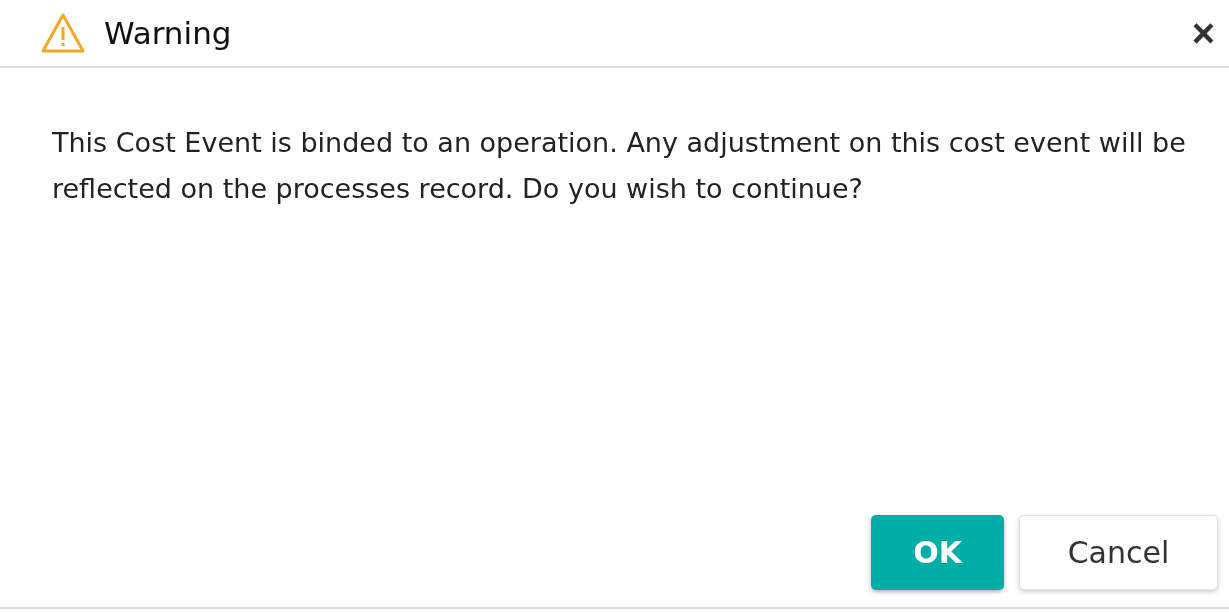  What do you see at coordinates (63, 33) in the screenshot?
I see `warning-icon` at bounding box center [63, 33].